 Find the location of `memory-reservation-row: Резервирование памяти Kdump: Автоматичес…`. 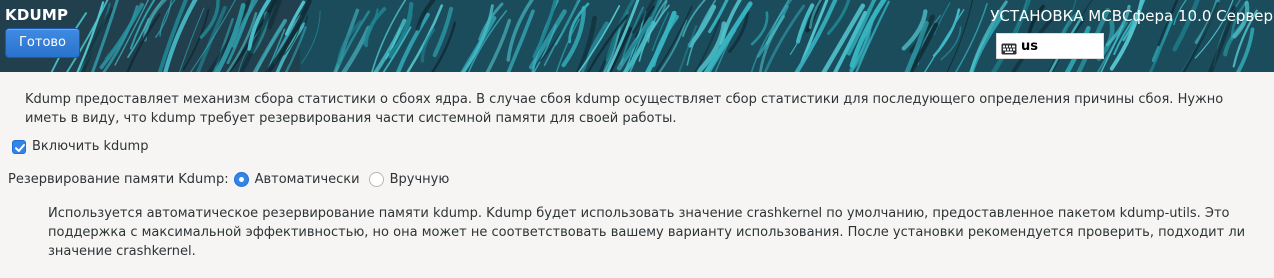

memory-reservation-row: Резервирование памяти Kdump: Автоматичес… is located at coordinates (233, 179).